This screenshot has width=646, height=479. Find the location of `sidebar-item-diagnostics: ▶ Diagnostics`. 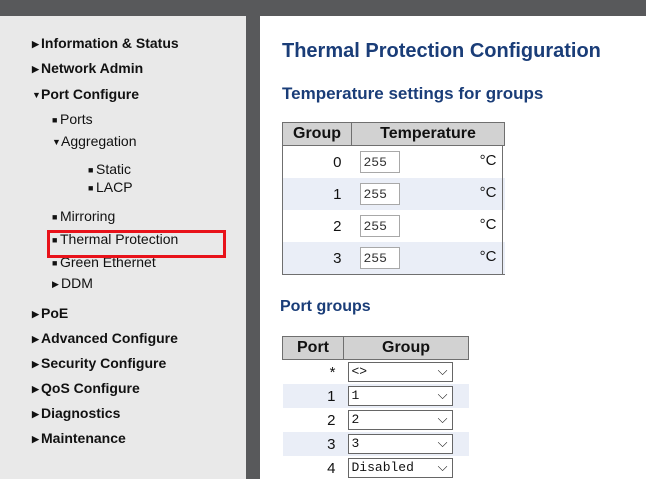

sidebar-item-diagnostics: ▶ Diagnostics is located at coordinates (76, 413).